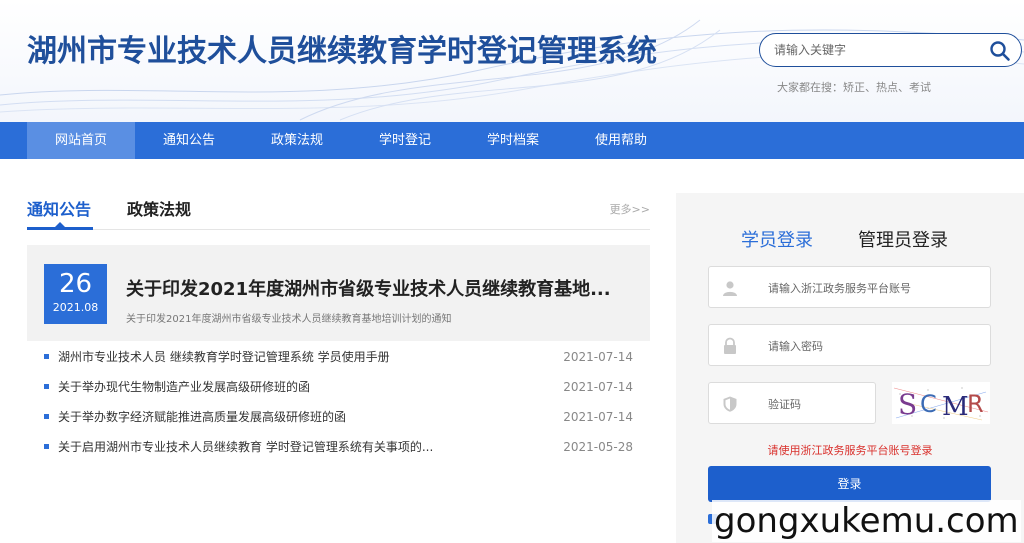 The image size is (1024, 543). I want to click on featured-subtitle: 关于印发2021年度湖州市省级专业技术人员继续教育基地培训计划的通知, so click(289, 319).